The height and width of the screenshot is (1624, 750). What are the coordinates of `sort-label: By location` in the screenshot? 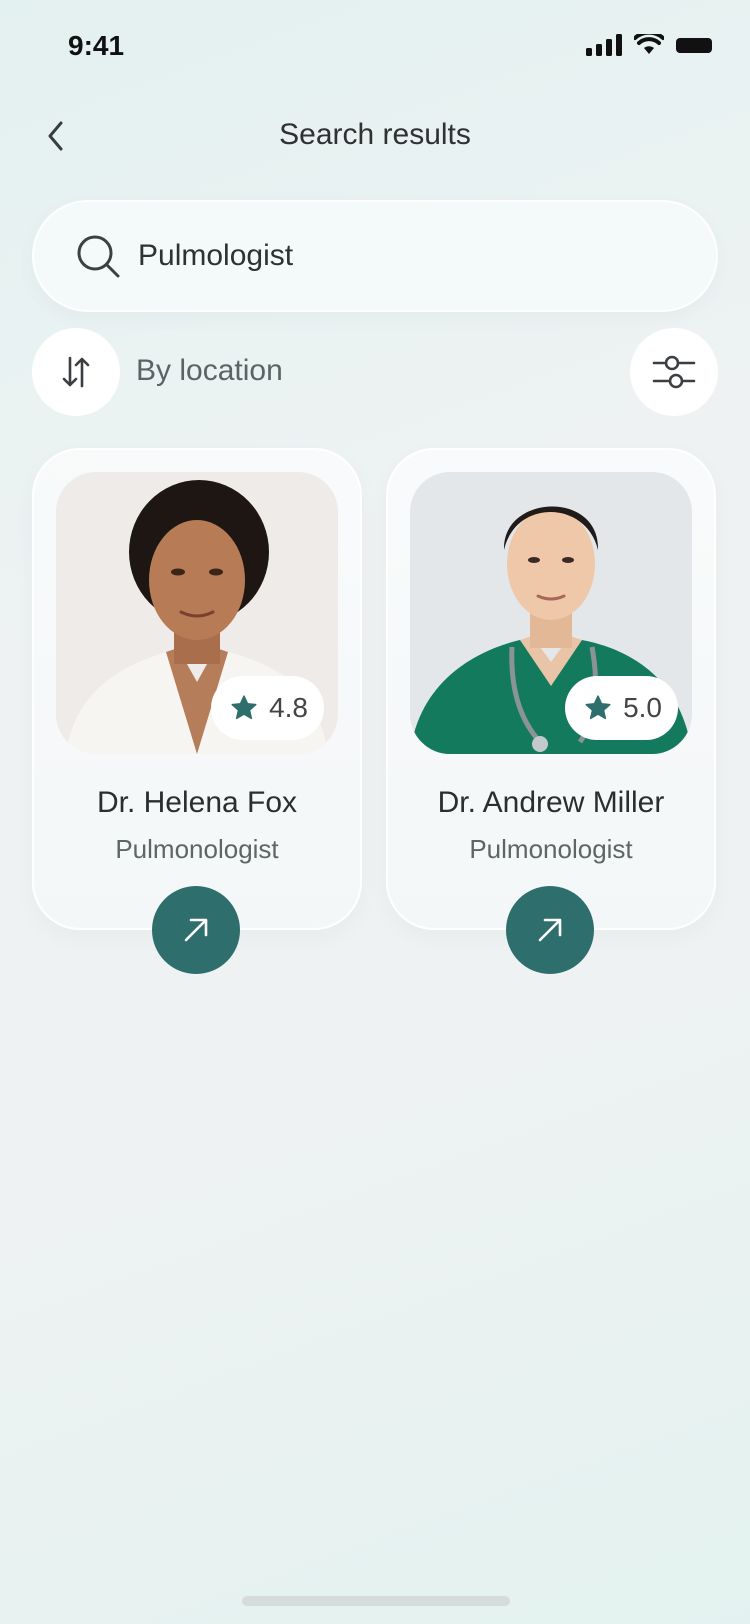 It's located at (209, 371).